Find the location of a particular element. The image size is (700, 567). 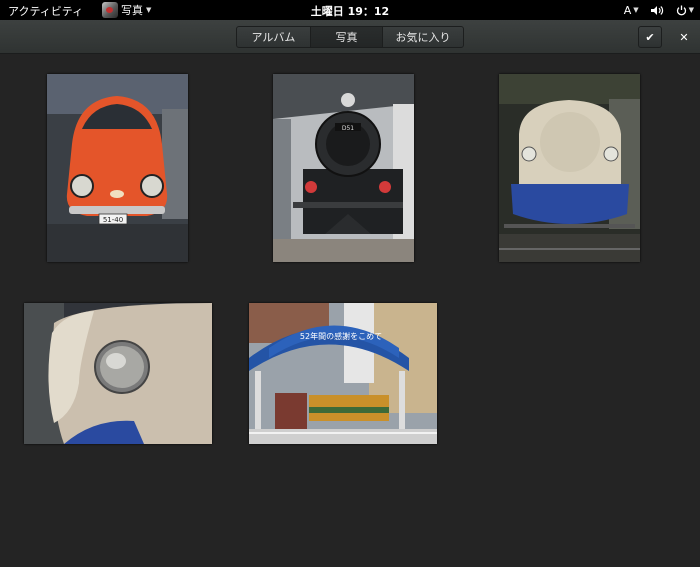

selection-mode-button: ✔ is located at coordinates (650, 37).